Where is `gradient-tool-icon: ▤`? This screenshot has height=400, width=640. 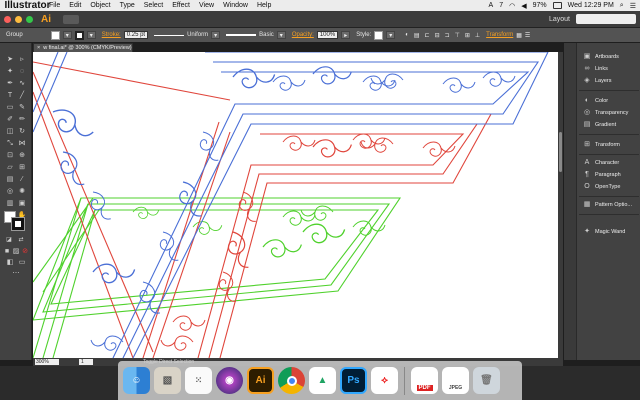
gradient-tool-icon: ▤ is located at coordinates (10, 179).